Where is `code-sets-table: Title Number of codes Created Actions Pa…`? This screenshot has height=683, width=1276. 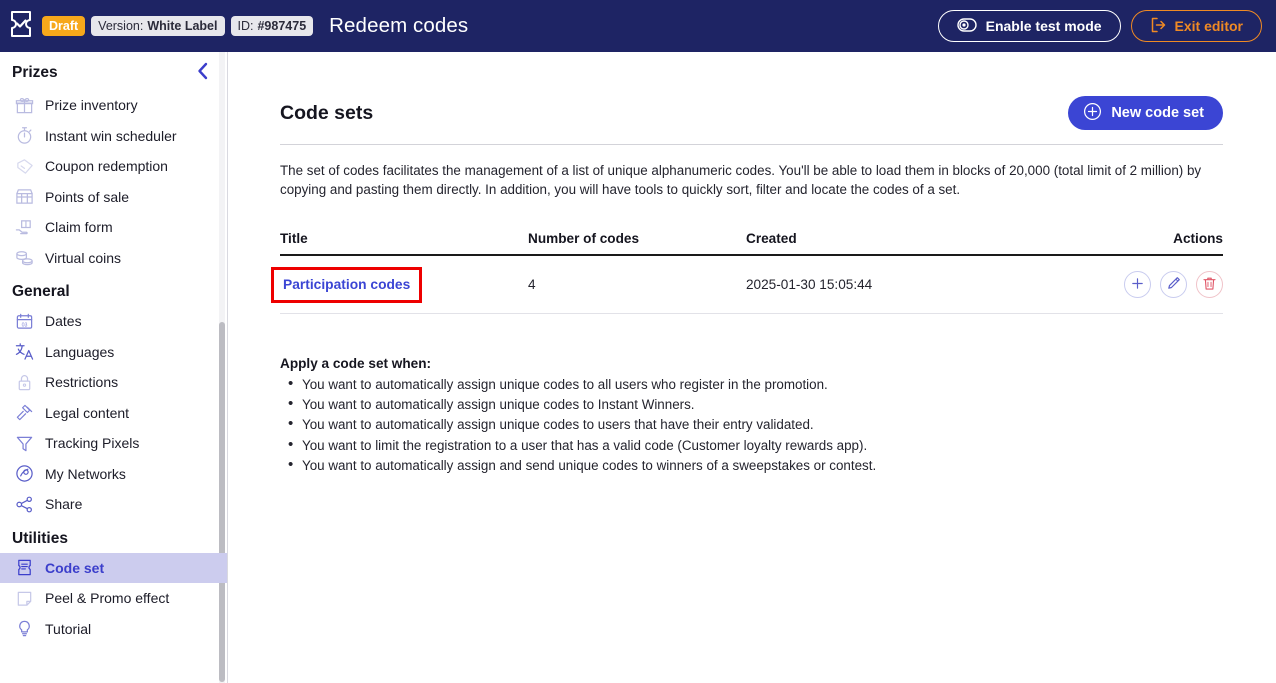 code-sets-table: Title Number of codes Created Actions Pa… is located at coordinates (747, 272).